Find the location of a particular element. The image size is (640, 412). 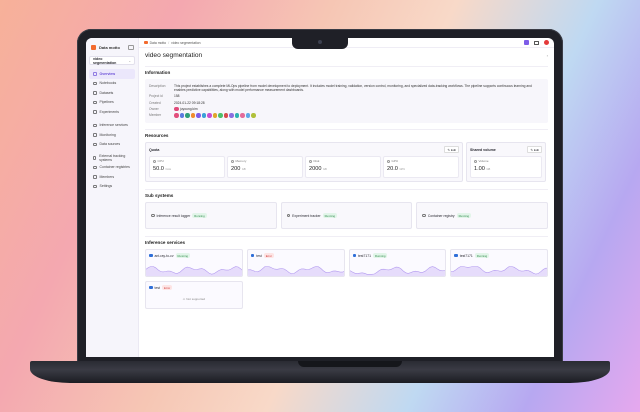

memory-icon is located at coordinates (232, 161).